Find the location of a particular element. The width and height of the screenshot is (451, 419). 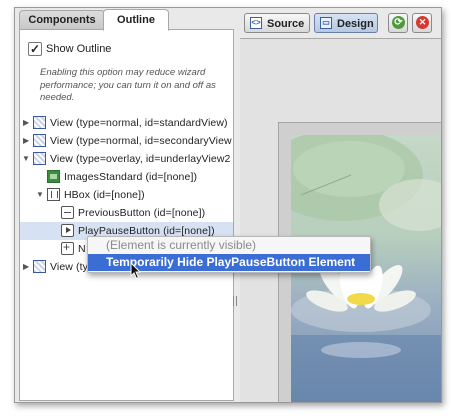

tree-node-label: View (type=overlay, id=underlayView2 is located at coordinates (140, 159).